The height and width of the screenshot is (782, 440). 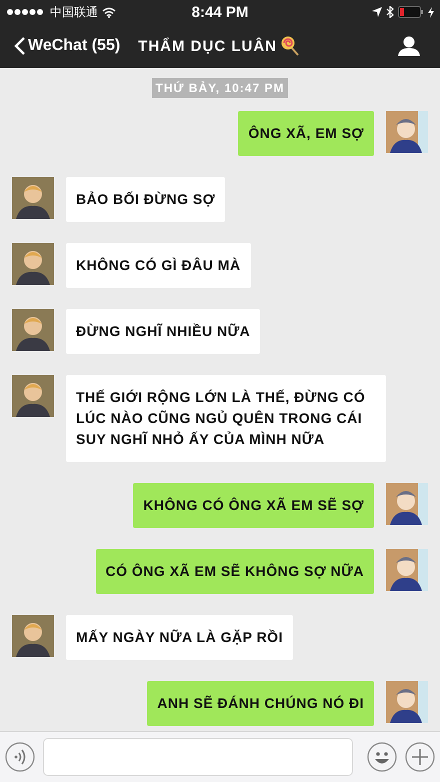 I want to click on location-arrow-icon, so click(x=377, y=12).